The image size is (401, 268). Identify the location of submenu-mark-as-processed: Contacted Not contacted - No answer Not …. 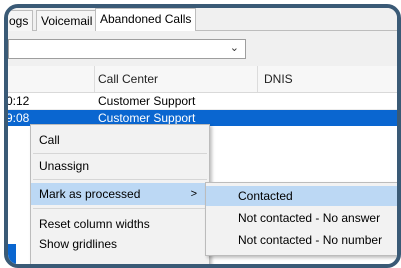
(301, 219).